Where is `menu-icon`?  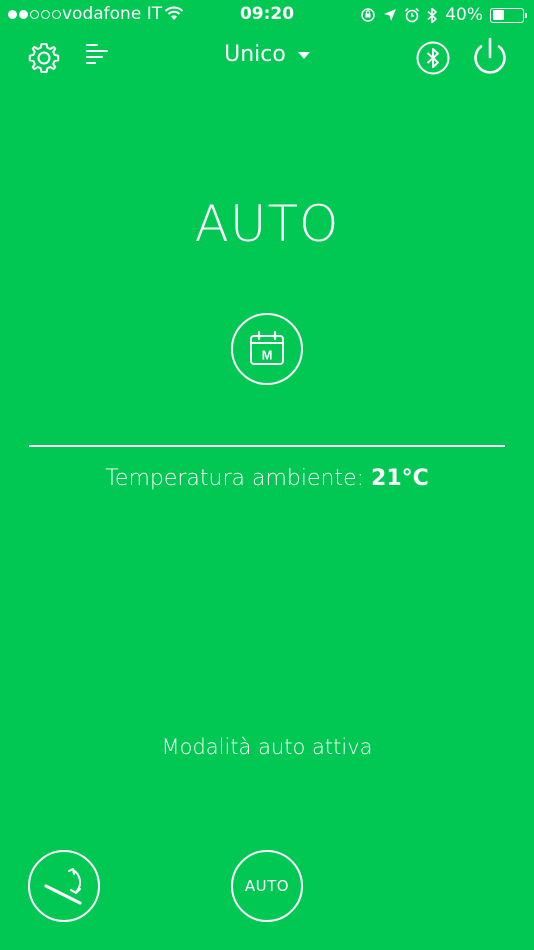 menu-icon is located at coordinates (97, 54).